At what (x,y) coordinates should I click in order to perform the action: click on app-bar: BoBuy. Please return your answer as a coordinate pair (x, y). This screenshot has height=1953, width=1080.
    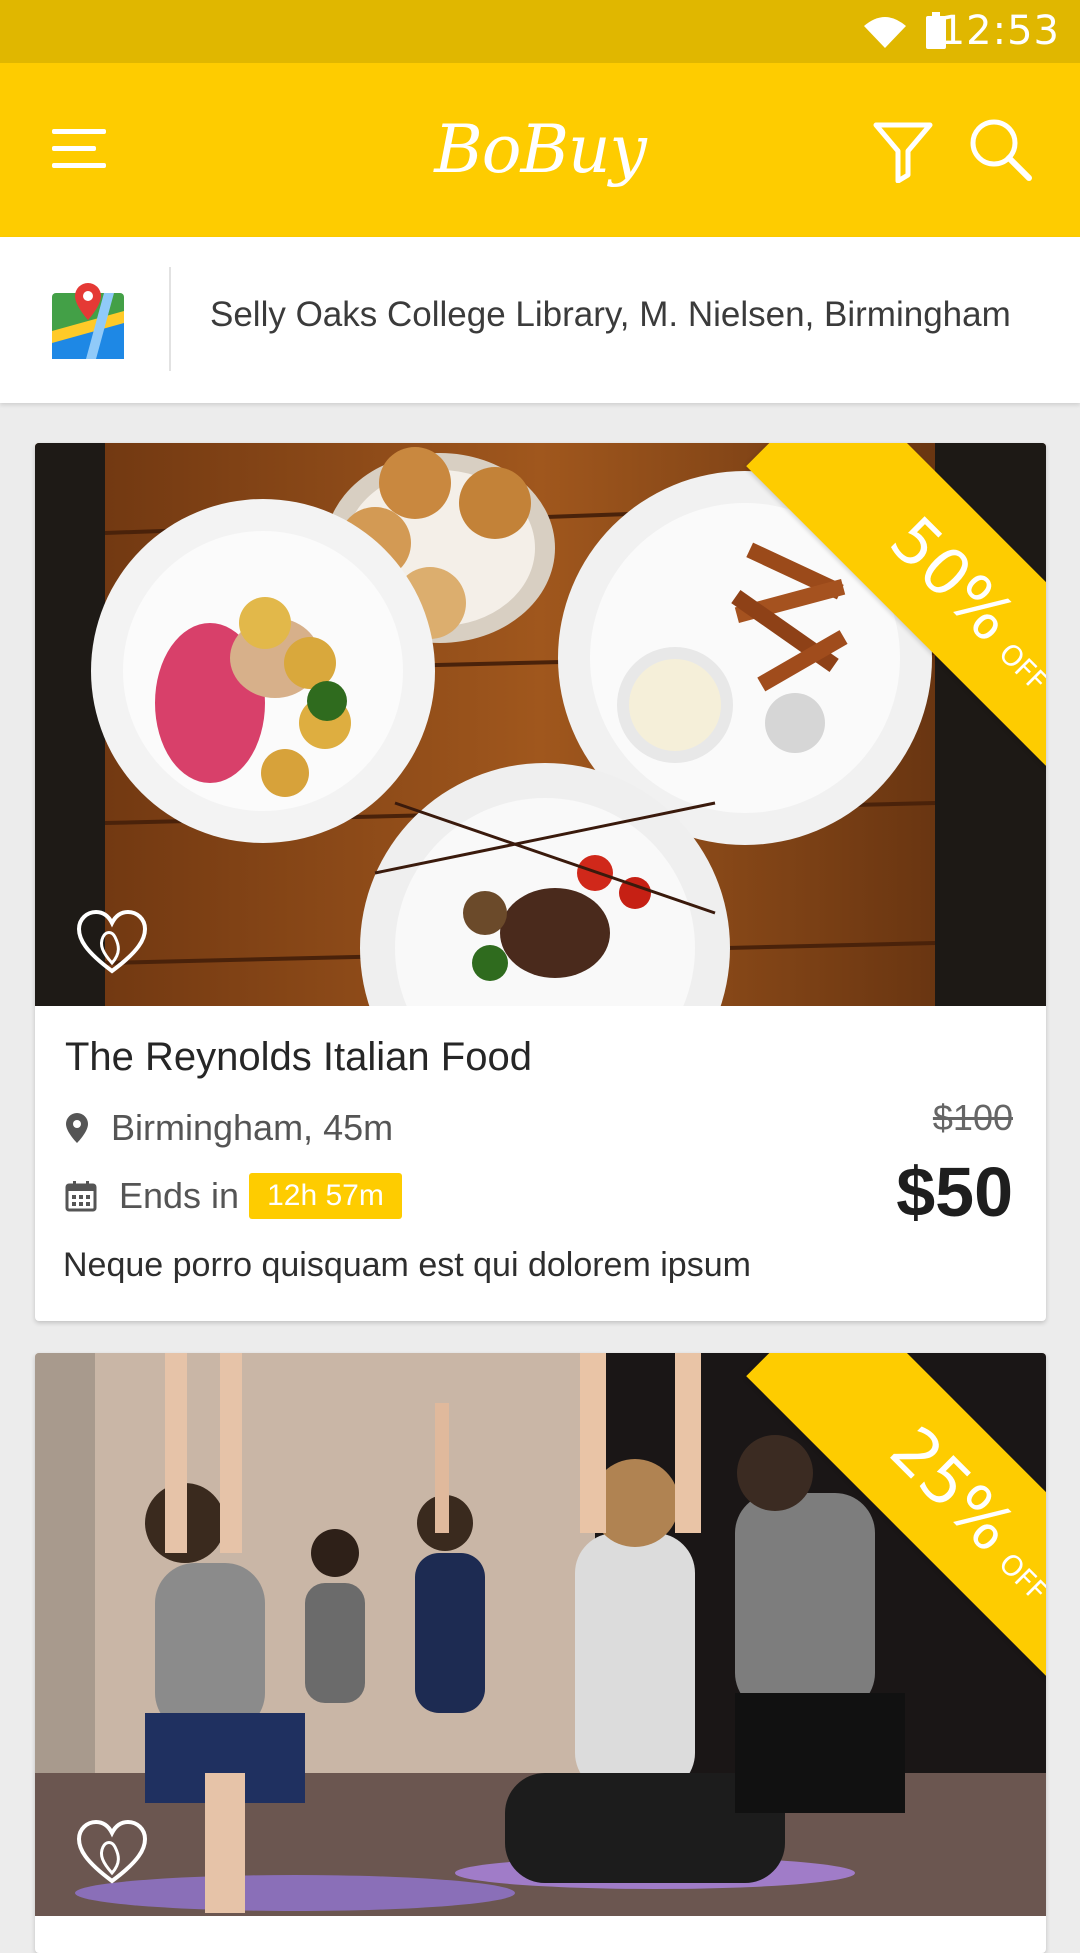
    Looking at the image, I should click on (540, 150).